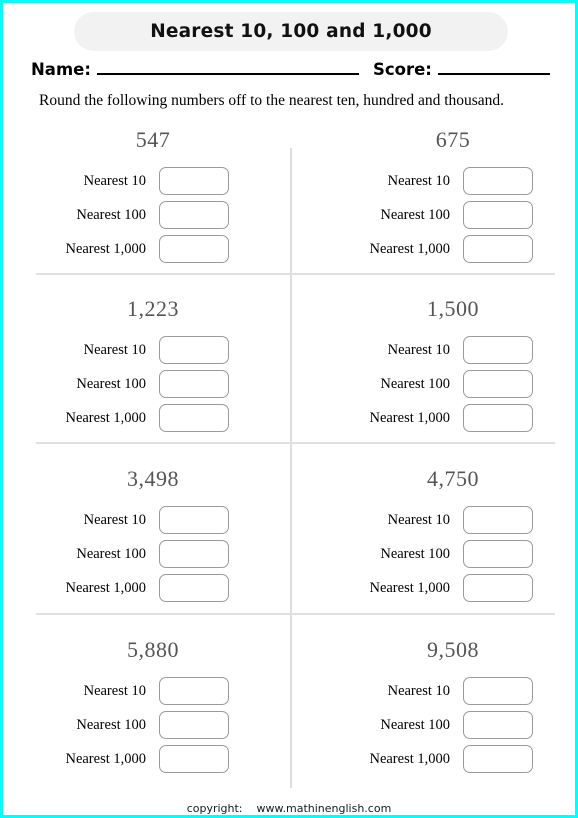 The width and height of the screenshot is (578, 818). I want to click on page-title: Nearest 10, 100 and 1,000, so click(291, 31).